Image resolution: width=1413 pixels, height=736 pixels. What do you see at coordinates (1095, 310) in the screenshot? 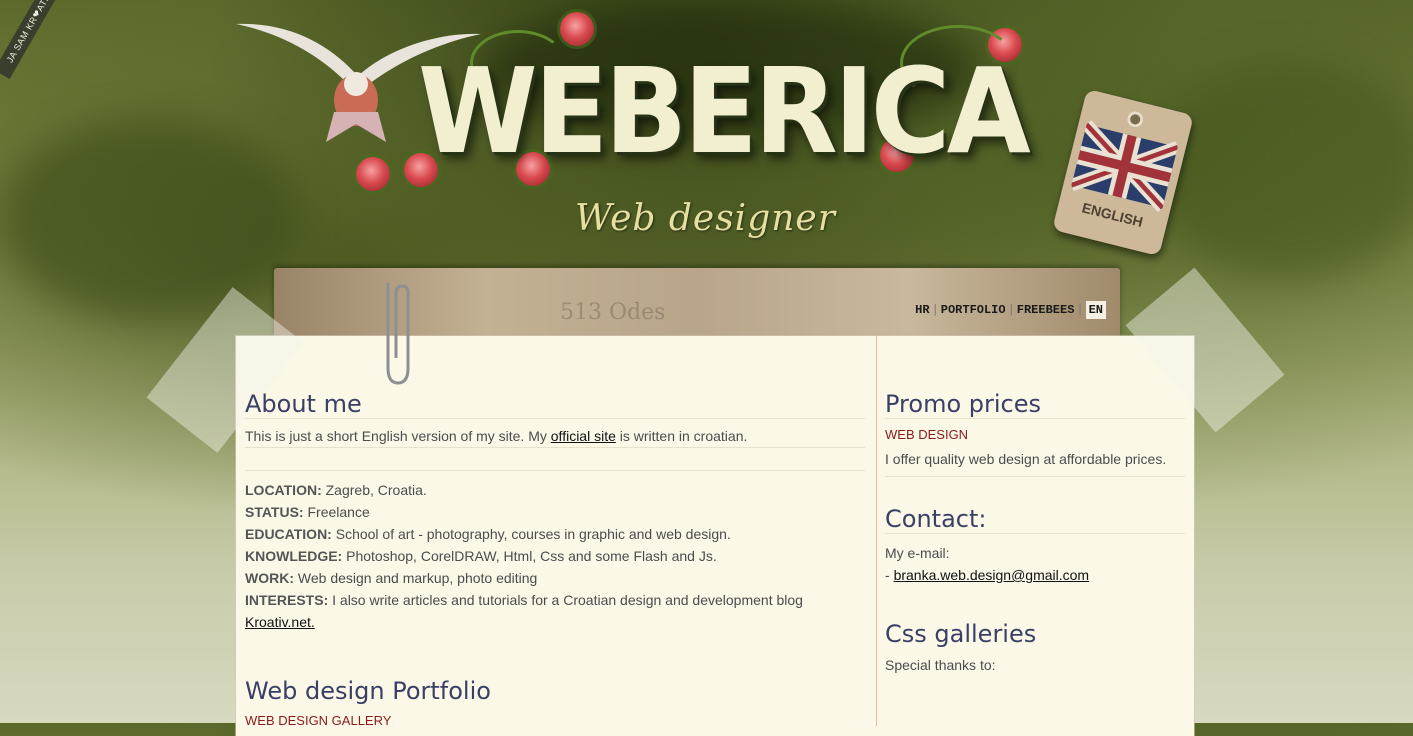
I see `nav-en: EN` at bounding box center [1095, 310].